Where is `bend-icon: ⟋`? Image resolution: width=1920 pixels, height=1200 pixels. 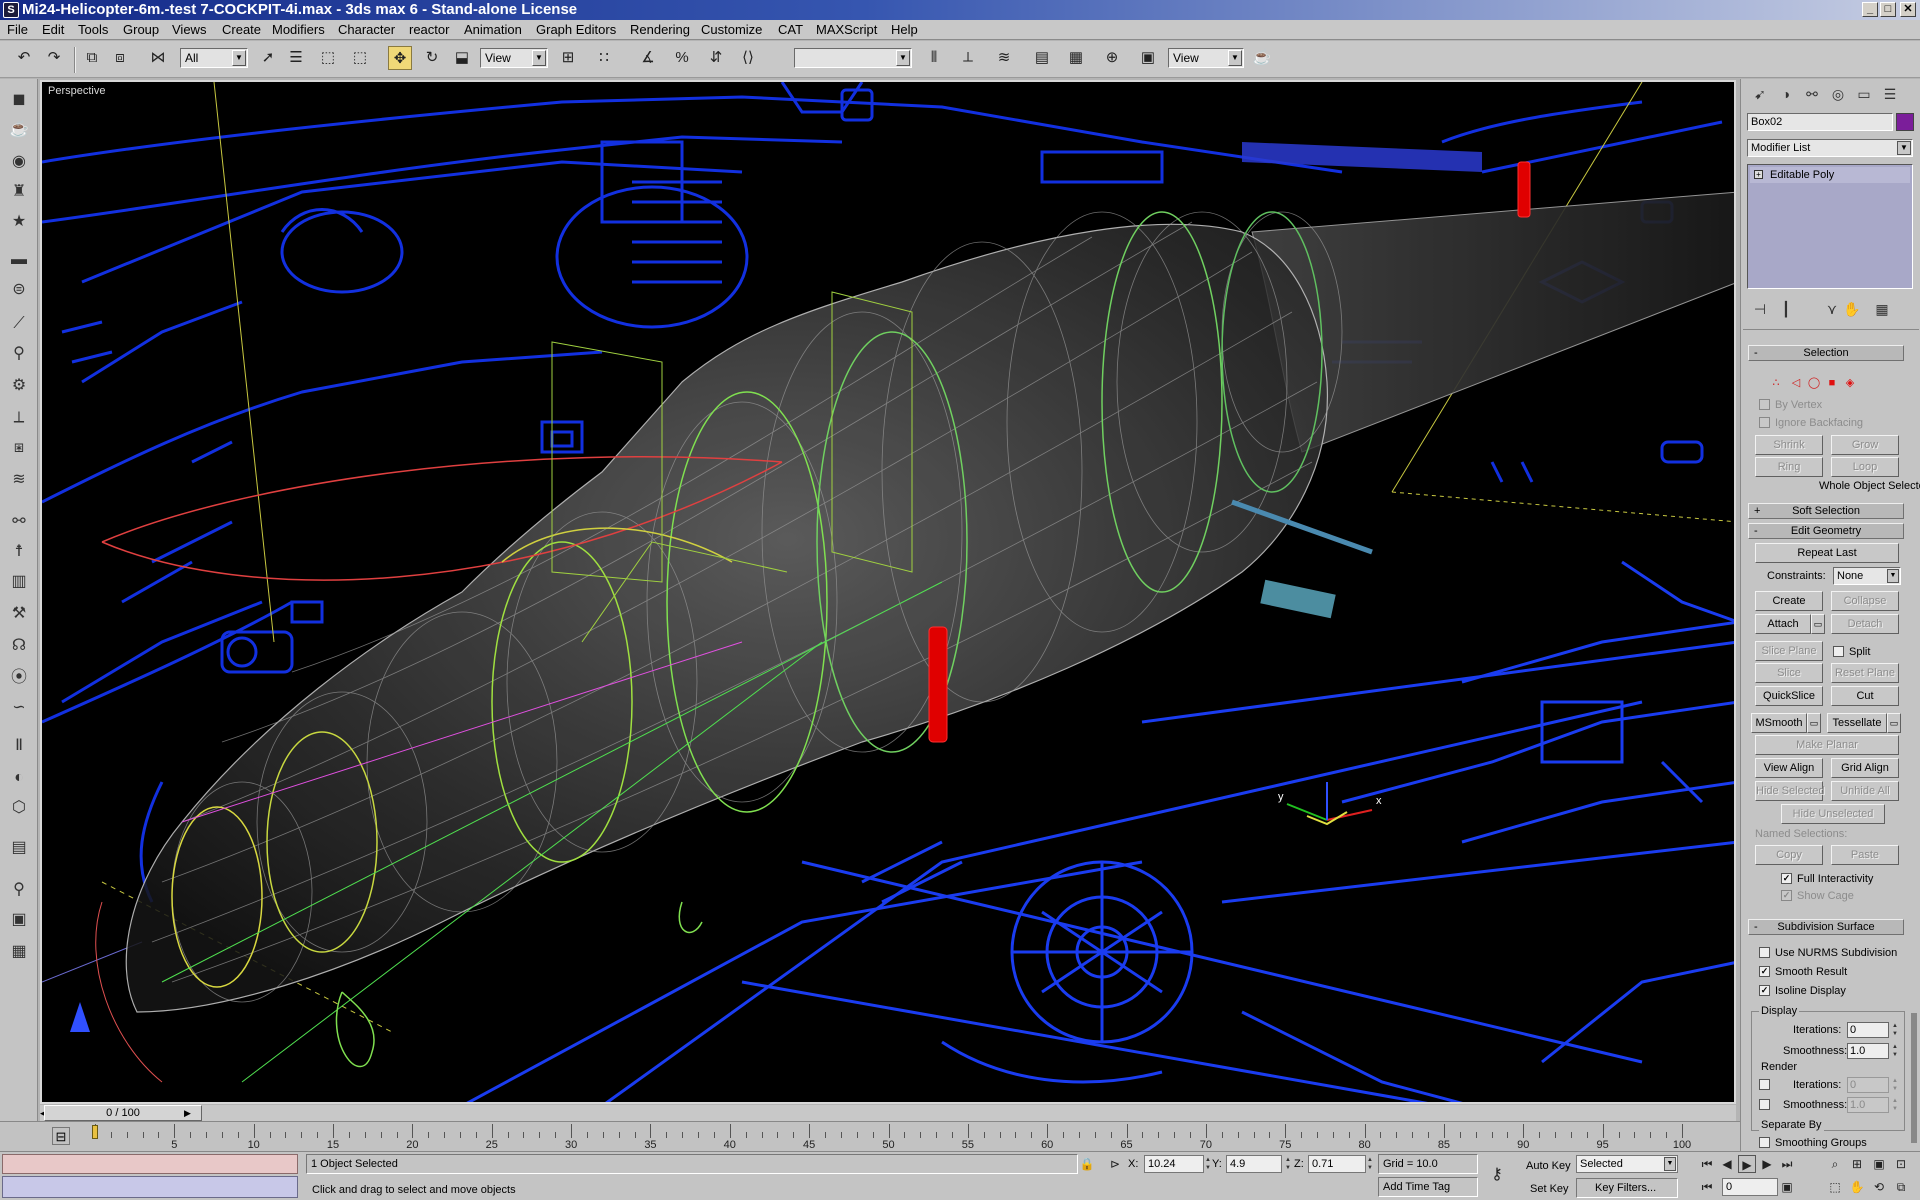 bend-icon: ⟋ is located at coordinates (19, 324).